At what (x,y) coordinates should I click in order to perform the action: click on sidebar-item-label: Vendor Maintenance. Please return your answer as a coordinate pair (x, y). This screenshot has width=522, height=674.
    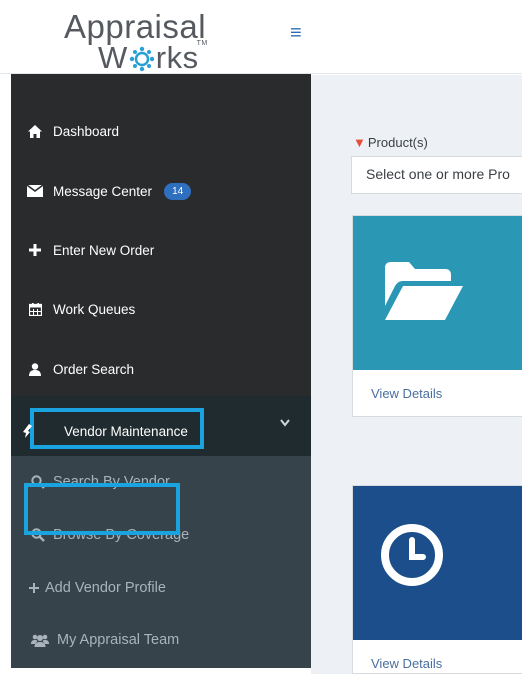
    Looking at the image, I should click on (126, 431).